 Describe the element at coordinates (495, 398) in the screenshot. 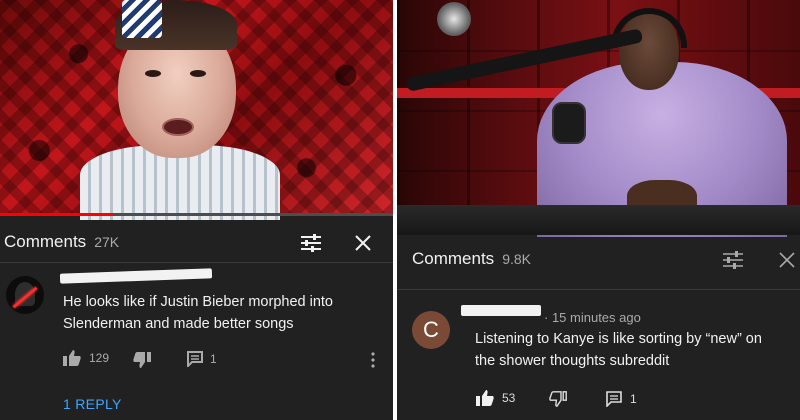

I see `like-button: 53` at that location.